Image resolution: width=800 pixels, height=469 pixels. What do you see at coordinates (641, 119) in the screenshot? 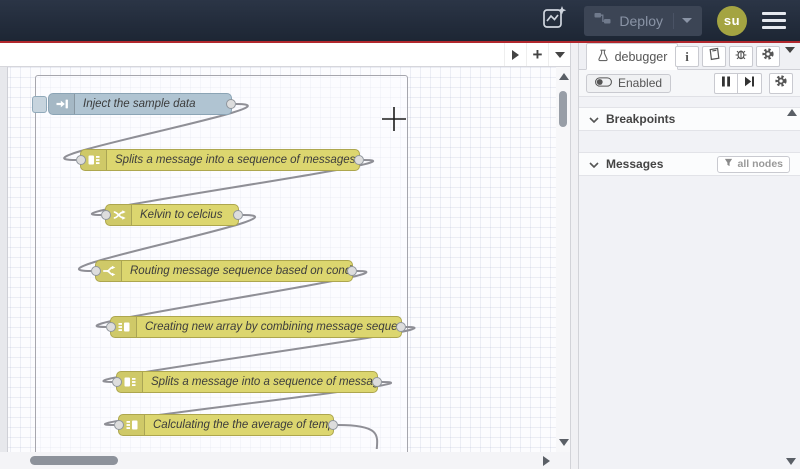
I see `breakpoints-label: Breakpoints` at bounding box center [641, 119].